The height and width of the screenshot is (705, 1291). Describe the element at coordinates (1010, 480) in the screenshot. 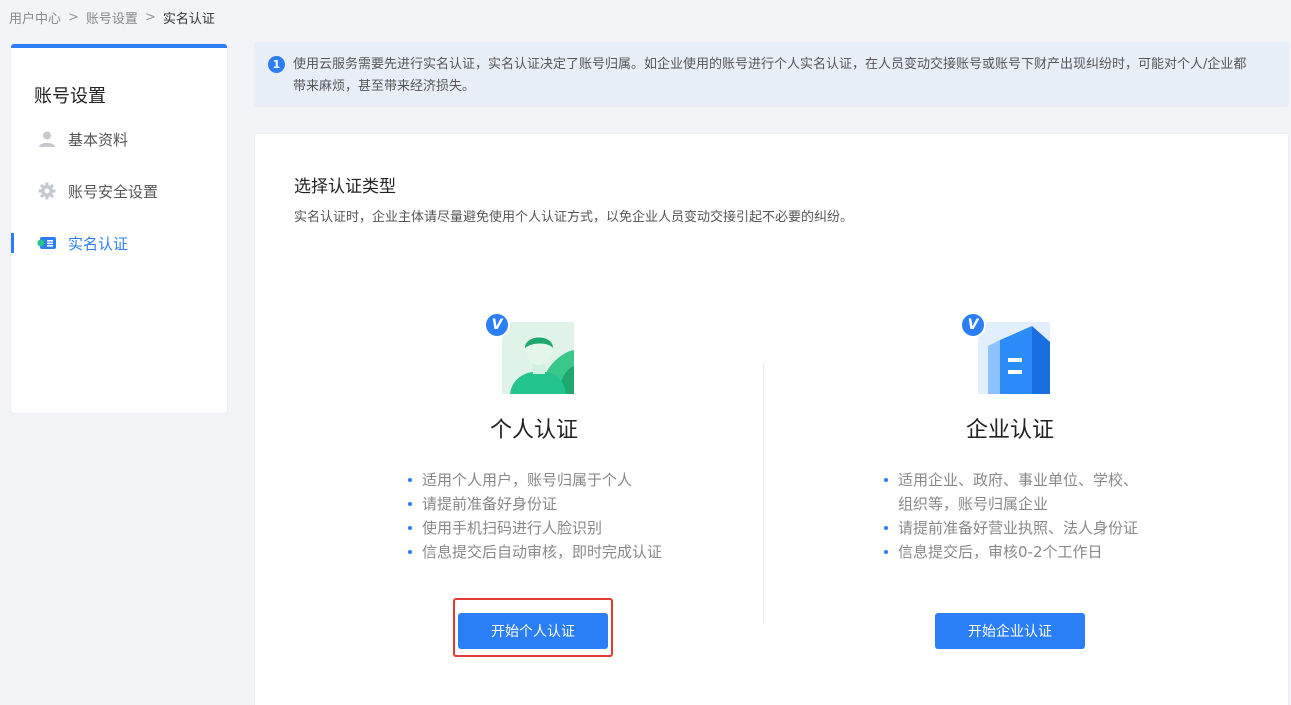

I see `list-item: 适用企业、政府、事业单位、学校、` at that location.